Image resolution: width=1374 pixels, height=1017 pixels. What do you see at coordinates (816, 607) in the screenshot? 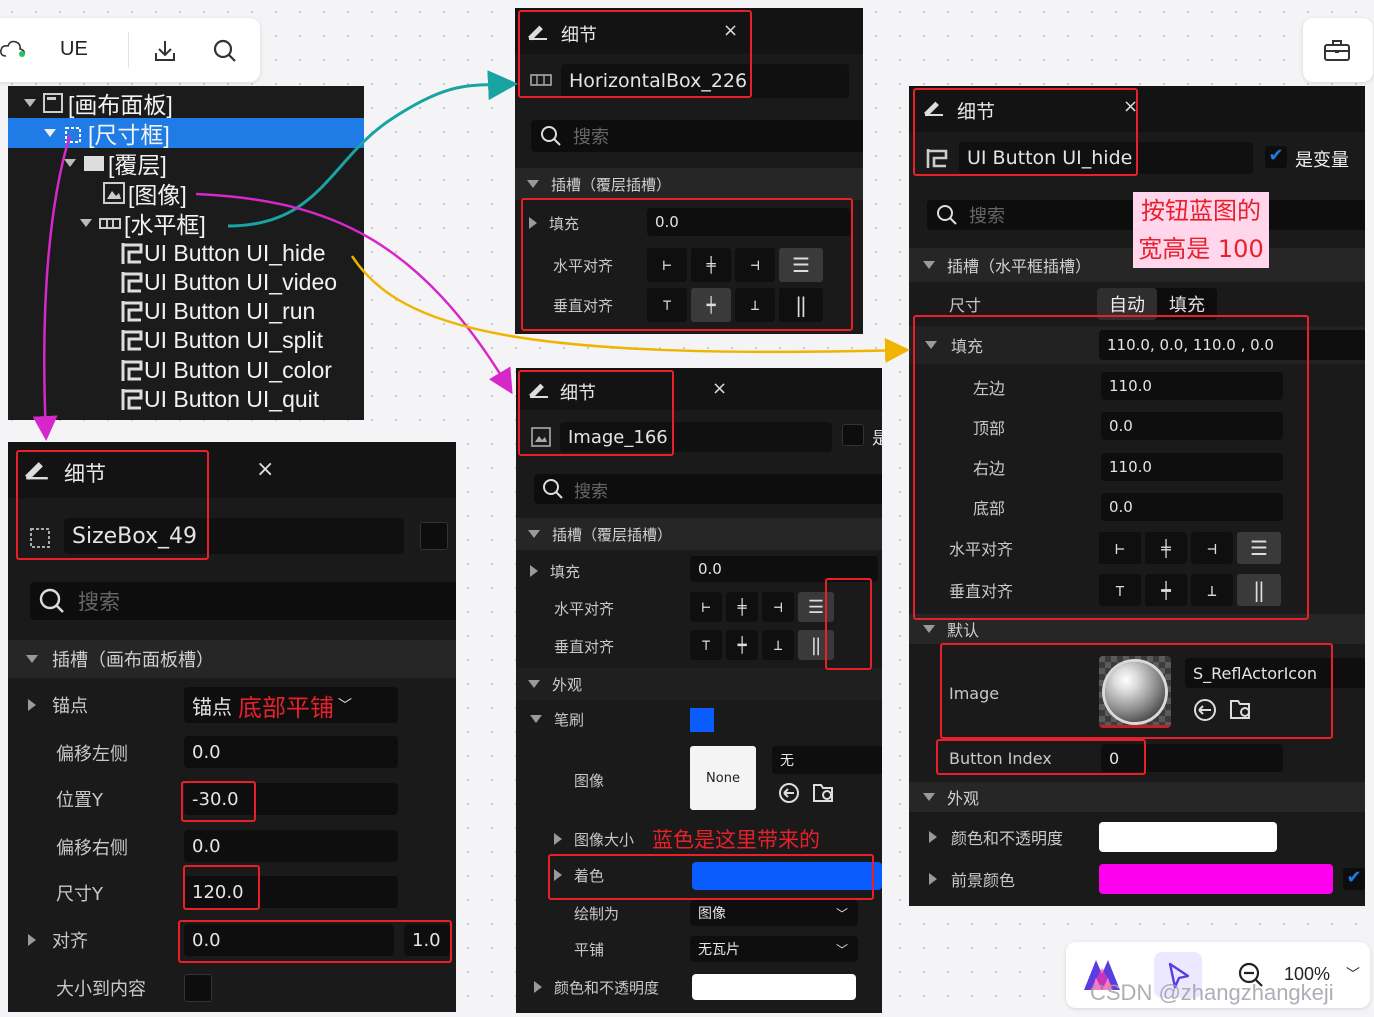
I see `align-fill-icon: ☰` at bounding box center [816, 607].